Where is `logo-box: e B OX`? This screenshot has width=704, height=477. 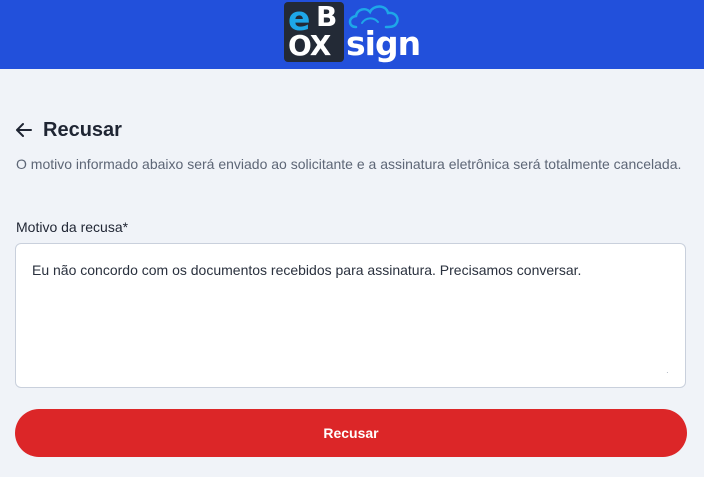 logo-box: e B OX is located at coordinates (314, 31).